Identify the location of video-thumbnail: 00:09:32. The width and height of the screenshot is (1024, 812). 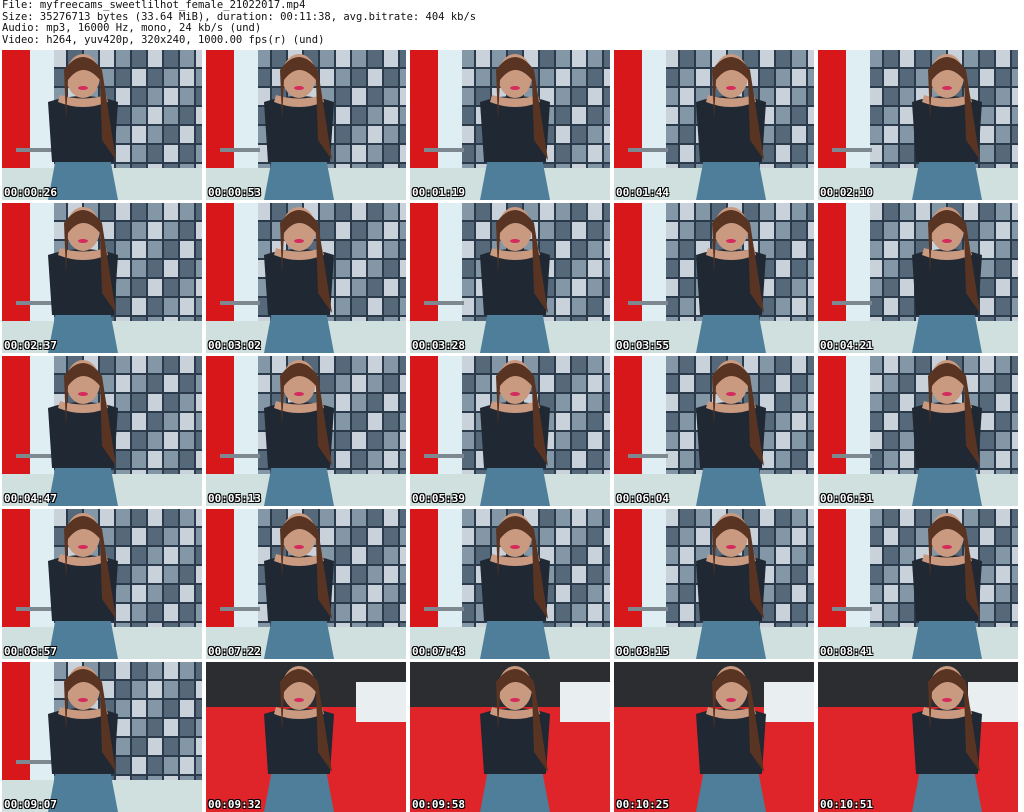
(306, 737).